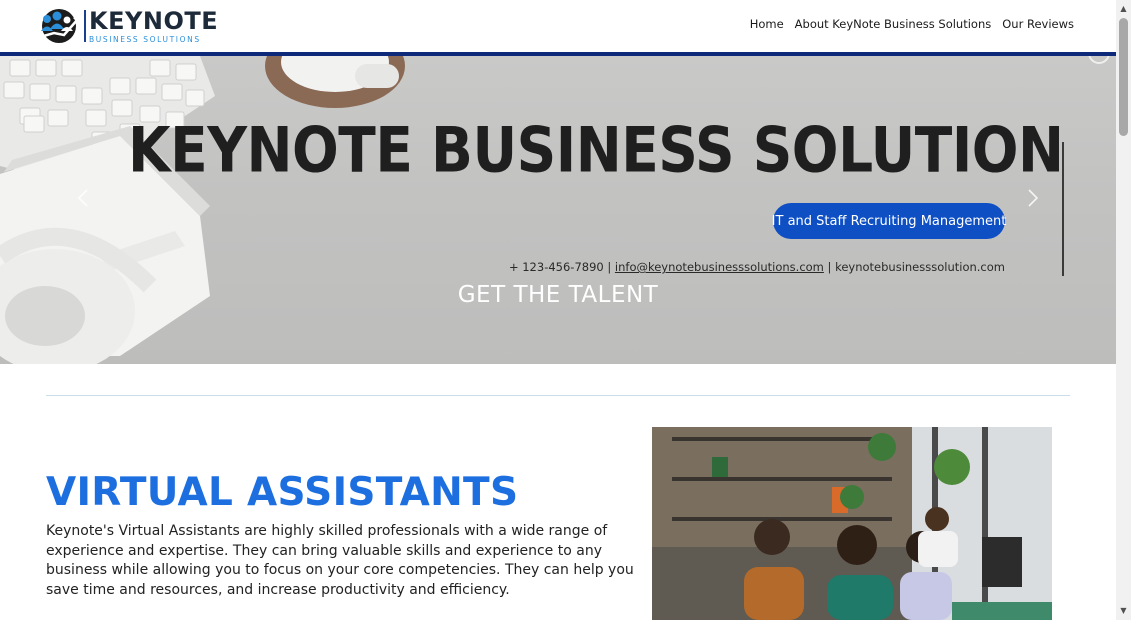 The image size is (1131, 620). Describe the element at coordinates (556, 267) in the screenshot. I see `hero-phone: + 123-456-7890` at that location.